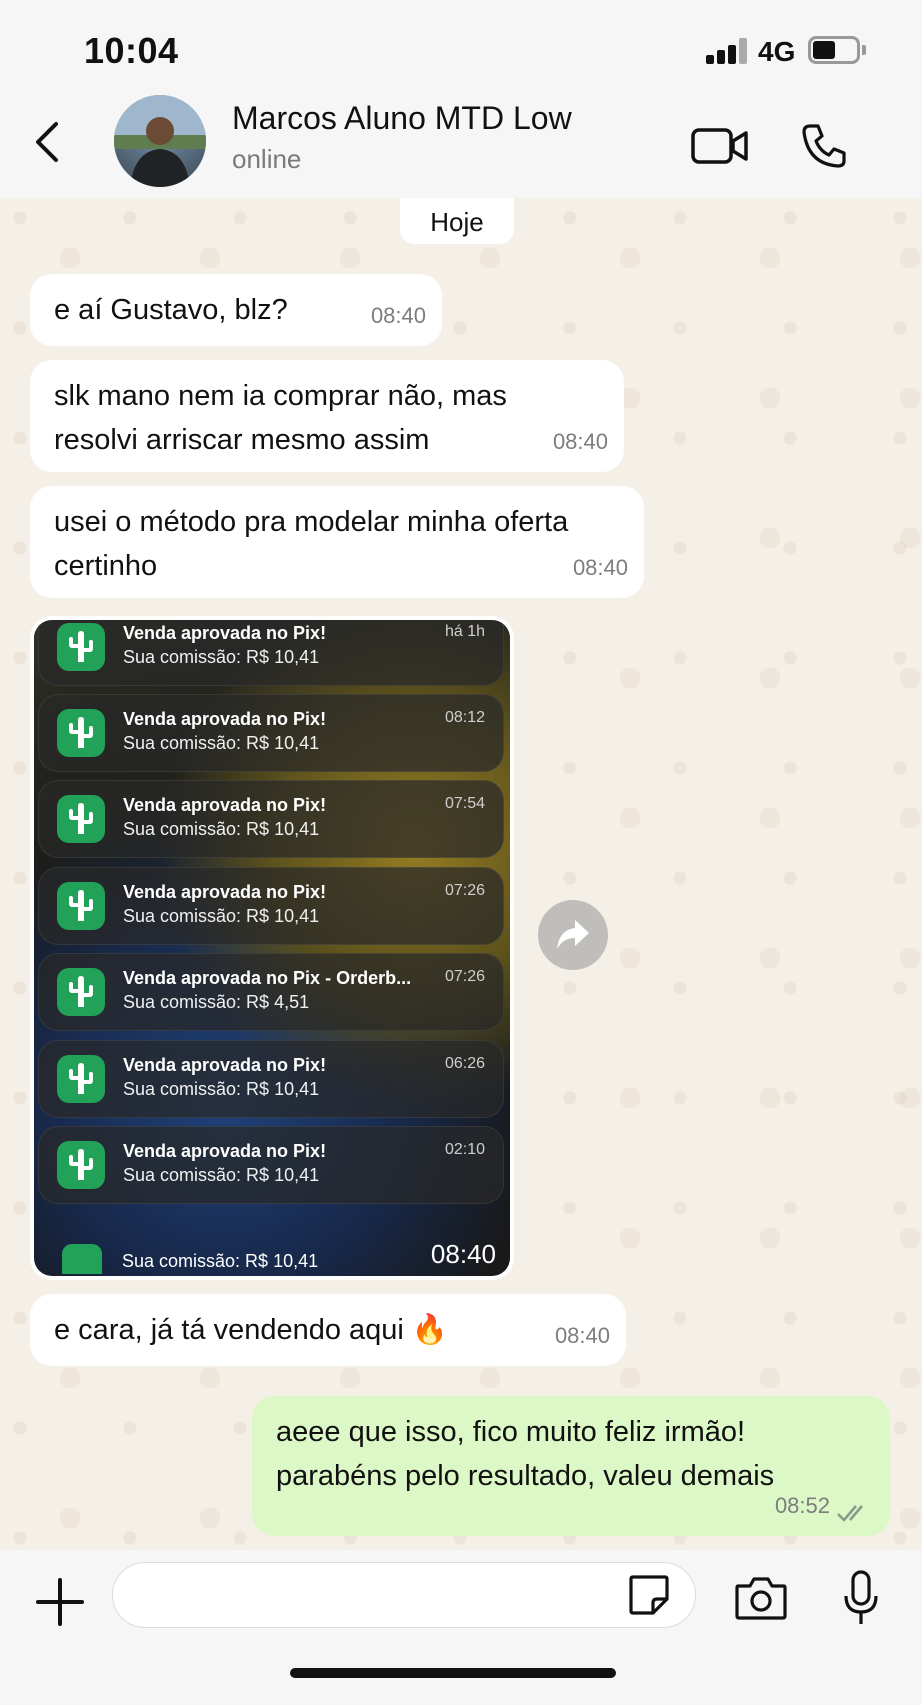 The width and height of the screenshot is (922, 1705). I want to click on notification-time: 08:12, so click(464, 717).